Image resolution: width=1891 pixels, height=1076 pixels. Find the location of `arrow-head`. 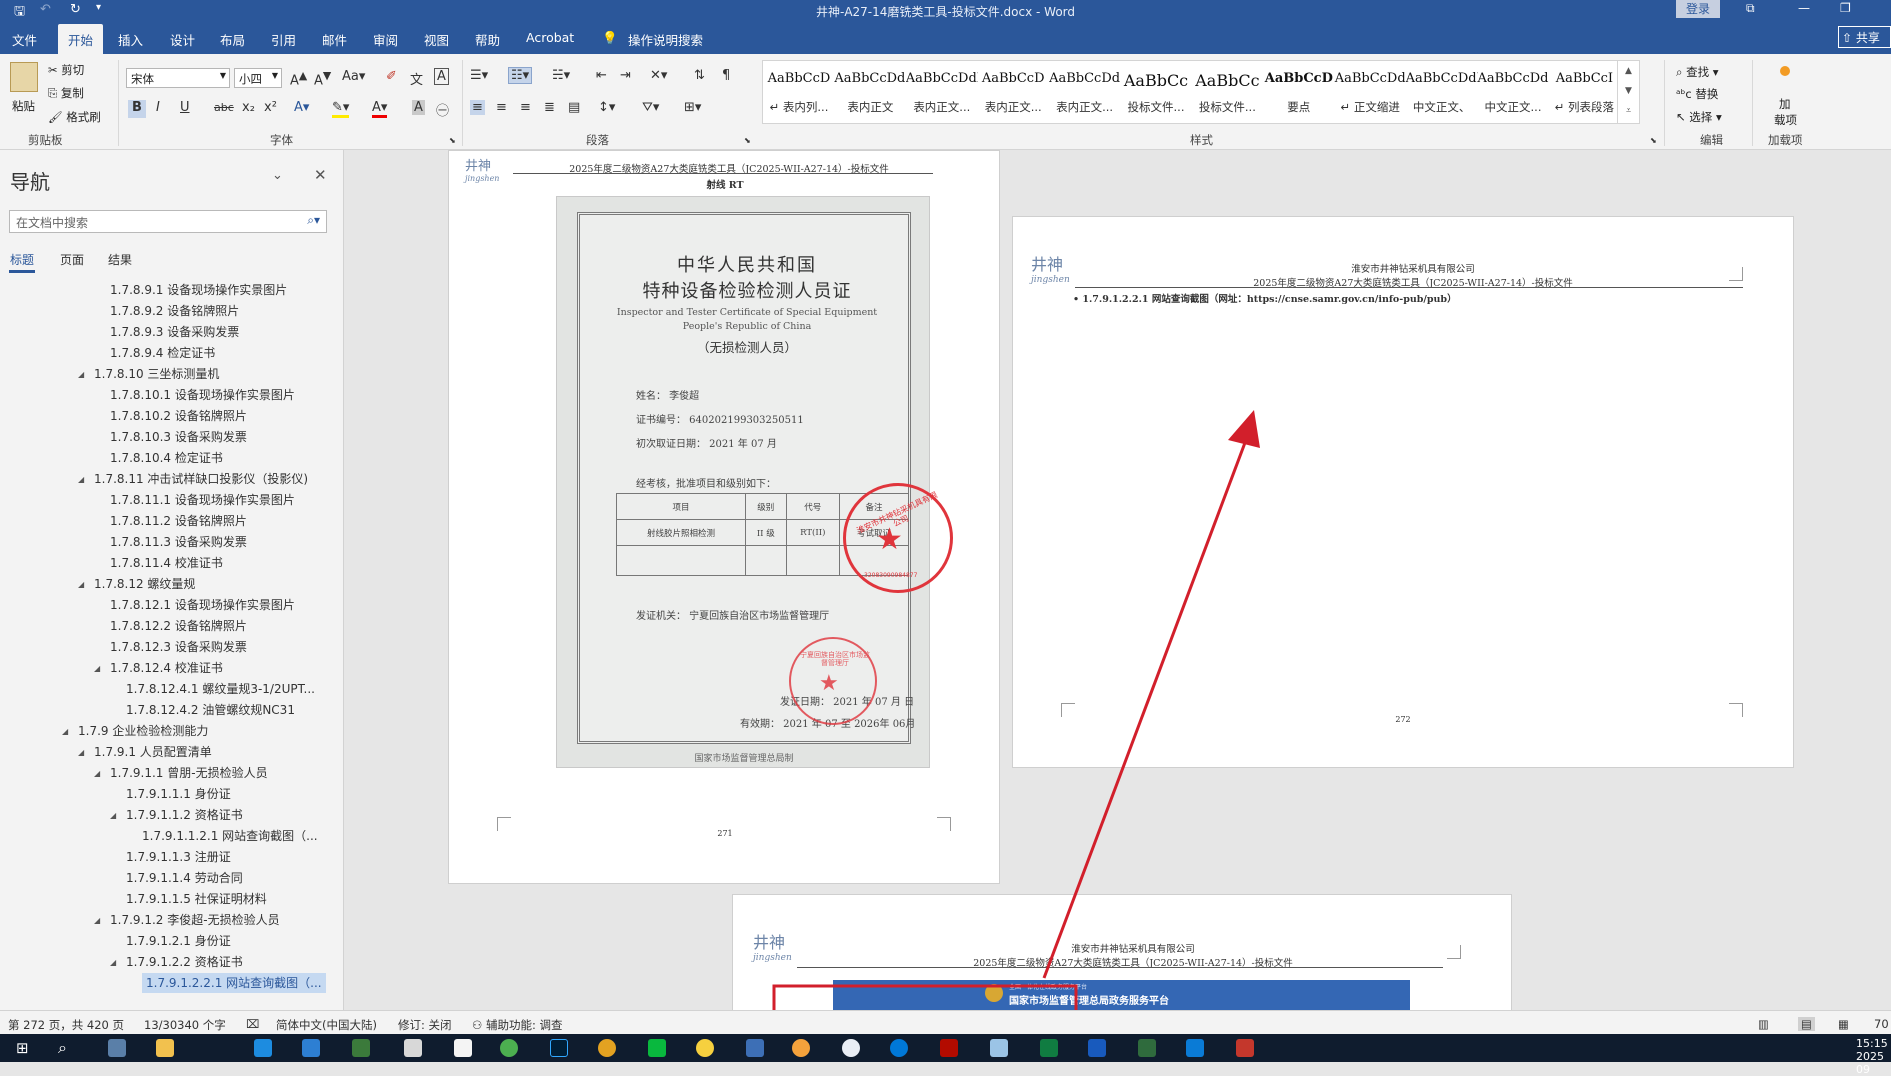

arrow-head is located at coordinates (1244, 429).